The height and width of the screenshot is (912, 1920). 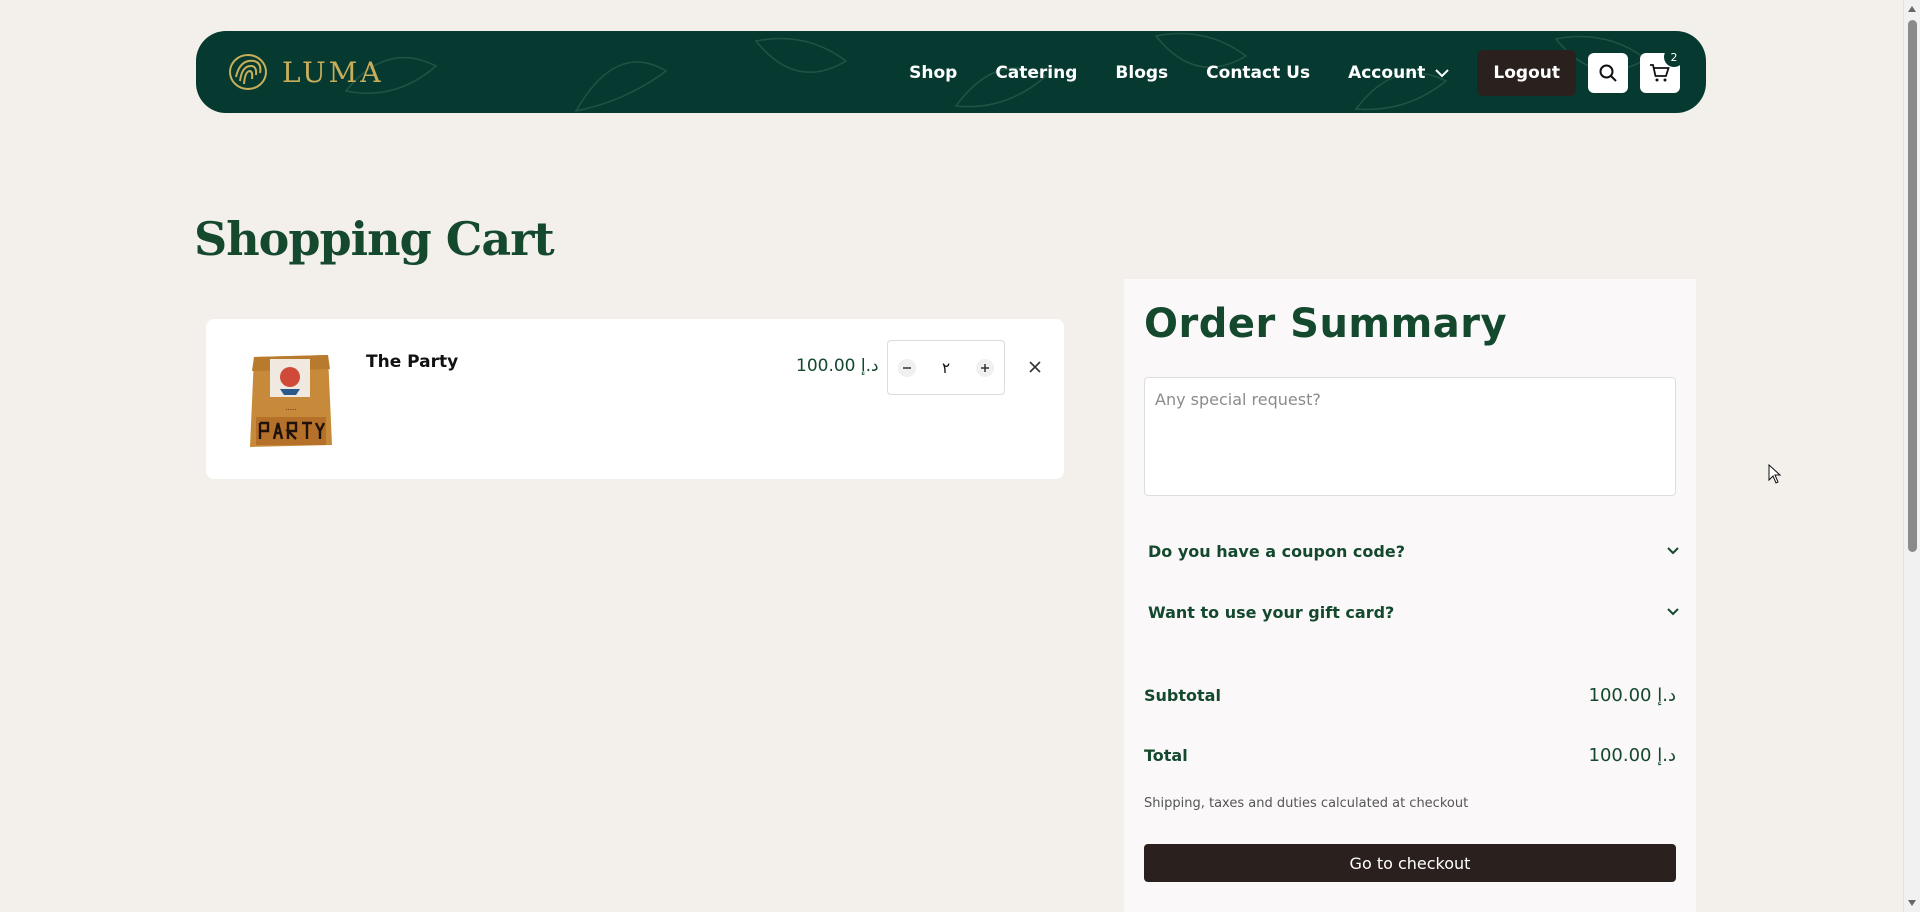 What do you see at coordinates (1410, 863) in the screenshot?
I see `checkout-button: Go to checkout` at bounding box center [1410, 863].